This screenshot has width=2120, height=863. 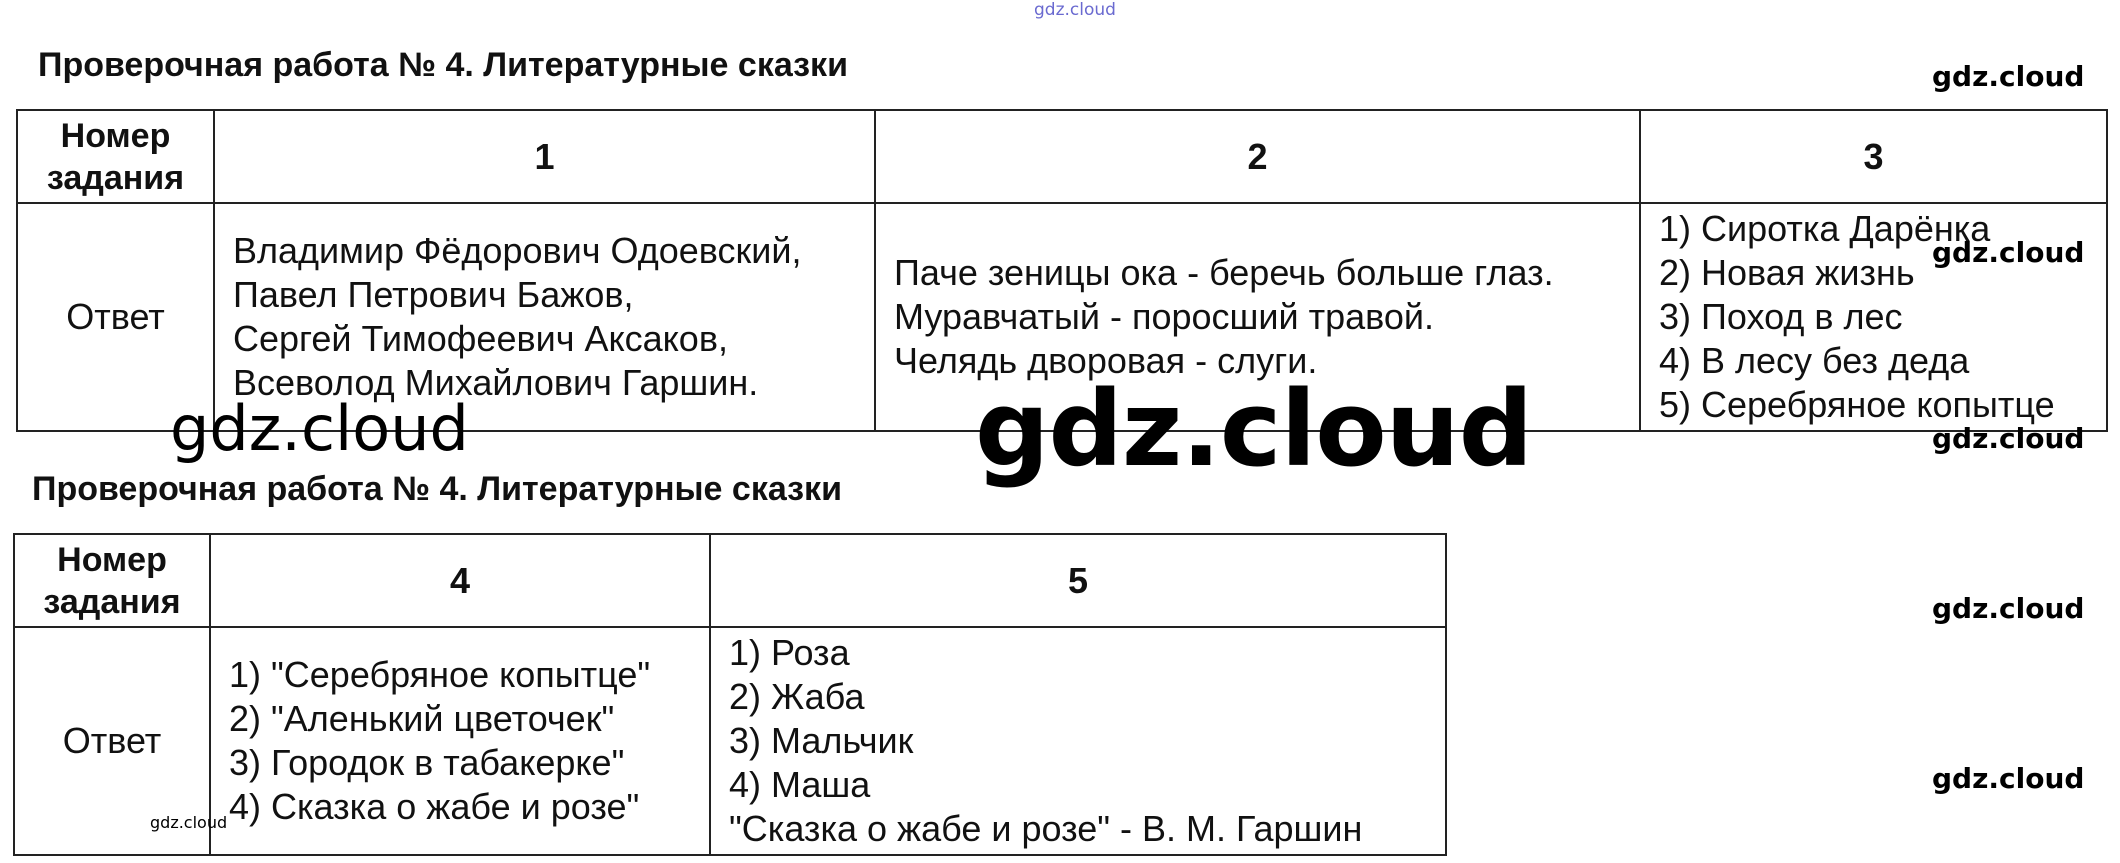 What do you see at coordinates (797, 696) in the screenshot?
I see `answer-line: 2) Жаба` at bounding box center [797, 696].